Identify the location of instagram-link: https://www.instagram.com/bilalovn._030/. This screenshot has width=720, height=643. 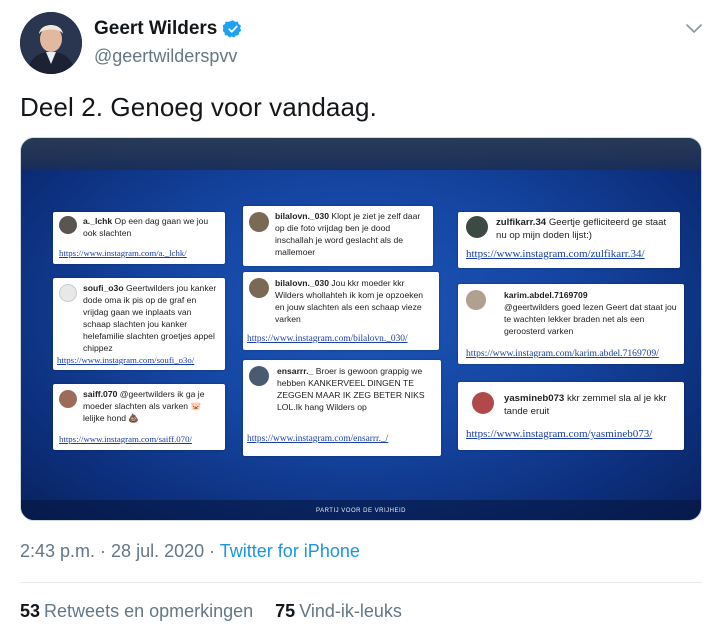
(327, 339).